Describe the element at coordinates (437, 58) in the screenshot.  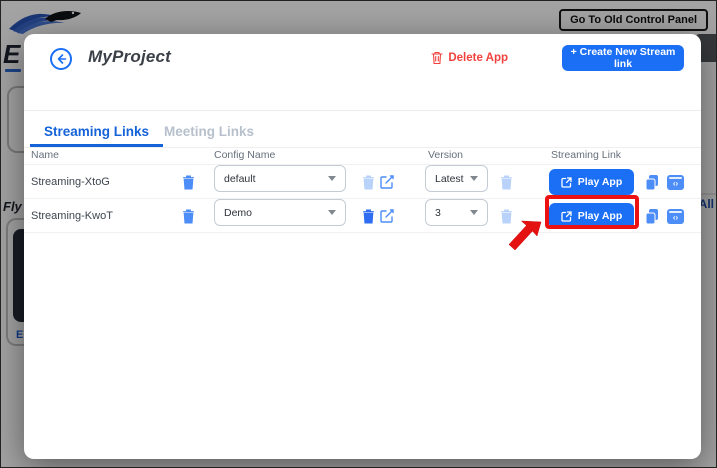
I see `trash-outline-icon` at that location.